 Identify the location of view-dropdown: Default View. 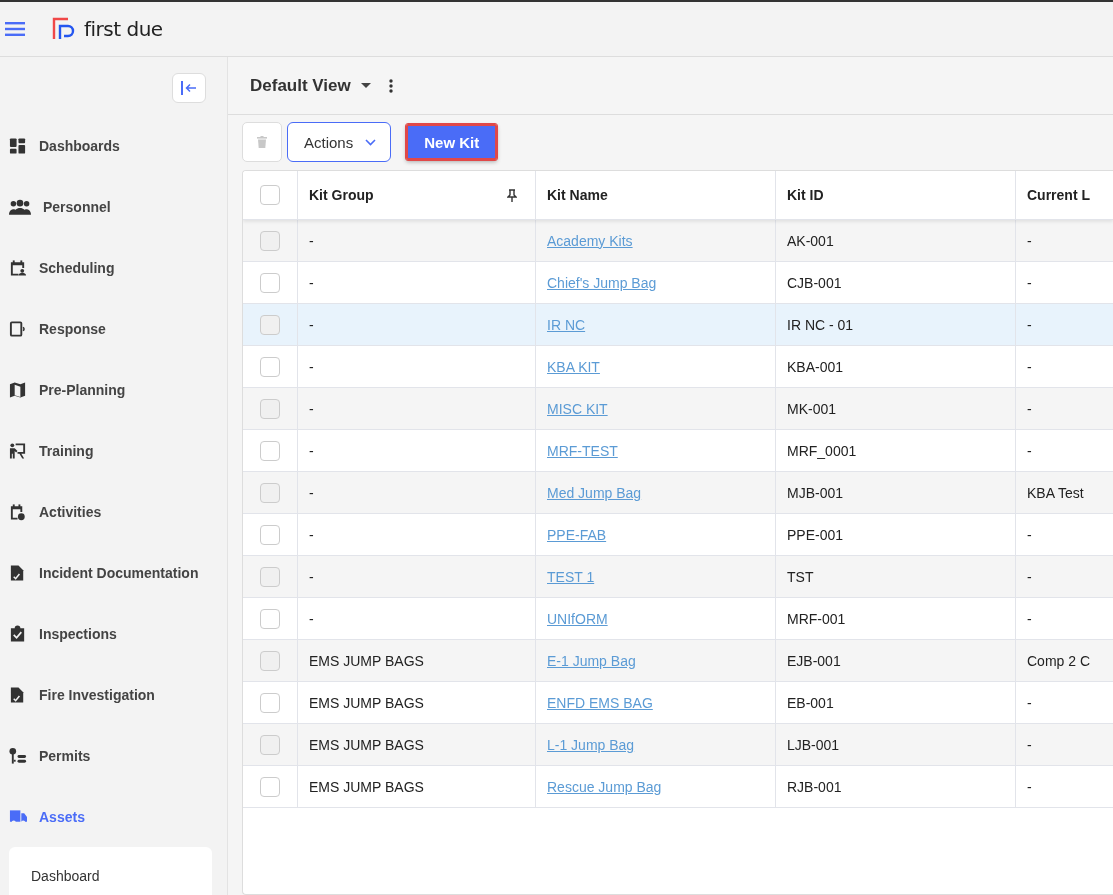
(300, 85).